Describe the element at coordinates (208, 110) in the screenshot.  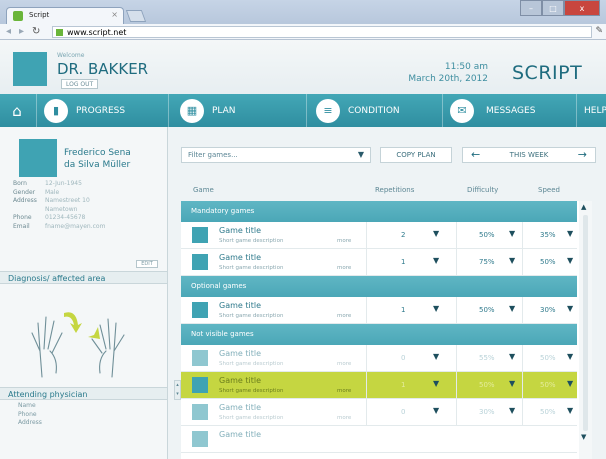
I see `nav-plan: ▦ PLAN` at that location.